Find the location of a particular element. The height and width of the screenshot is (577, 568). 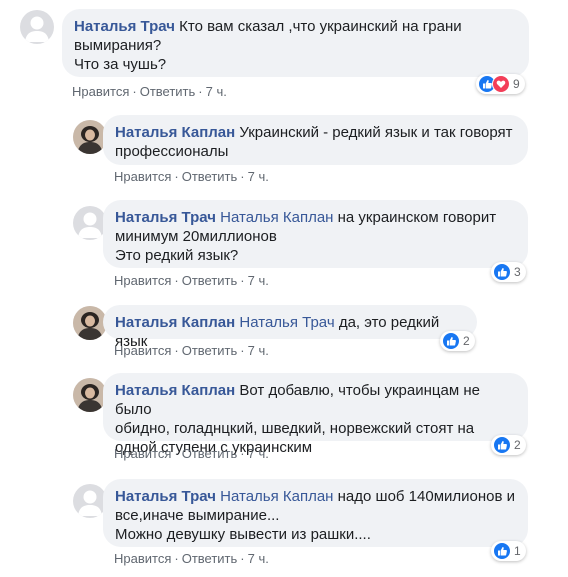

reaction-summary: 3 is located at coordinates (508, 272).